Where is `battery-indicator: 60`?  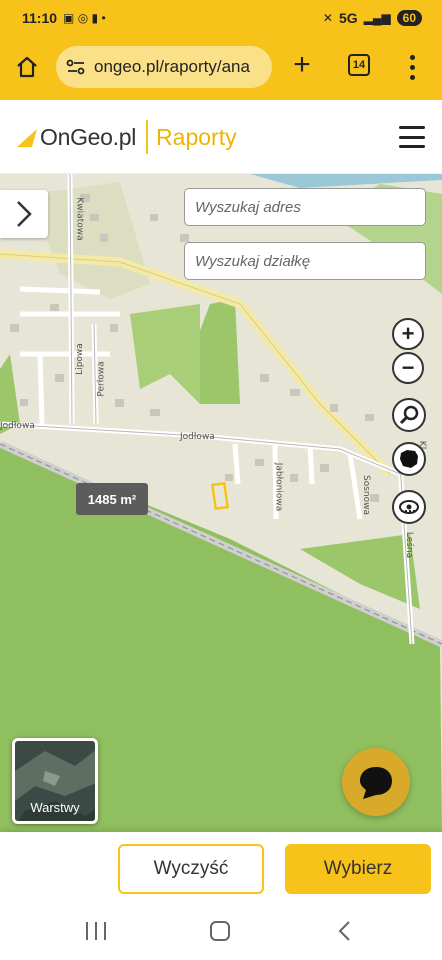
battery-indicator: 60 is located at coordinates (409, 18).